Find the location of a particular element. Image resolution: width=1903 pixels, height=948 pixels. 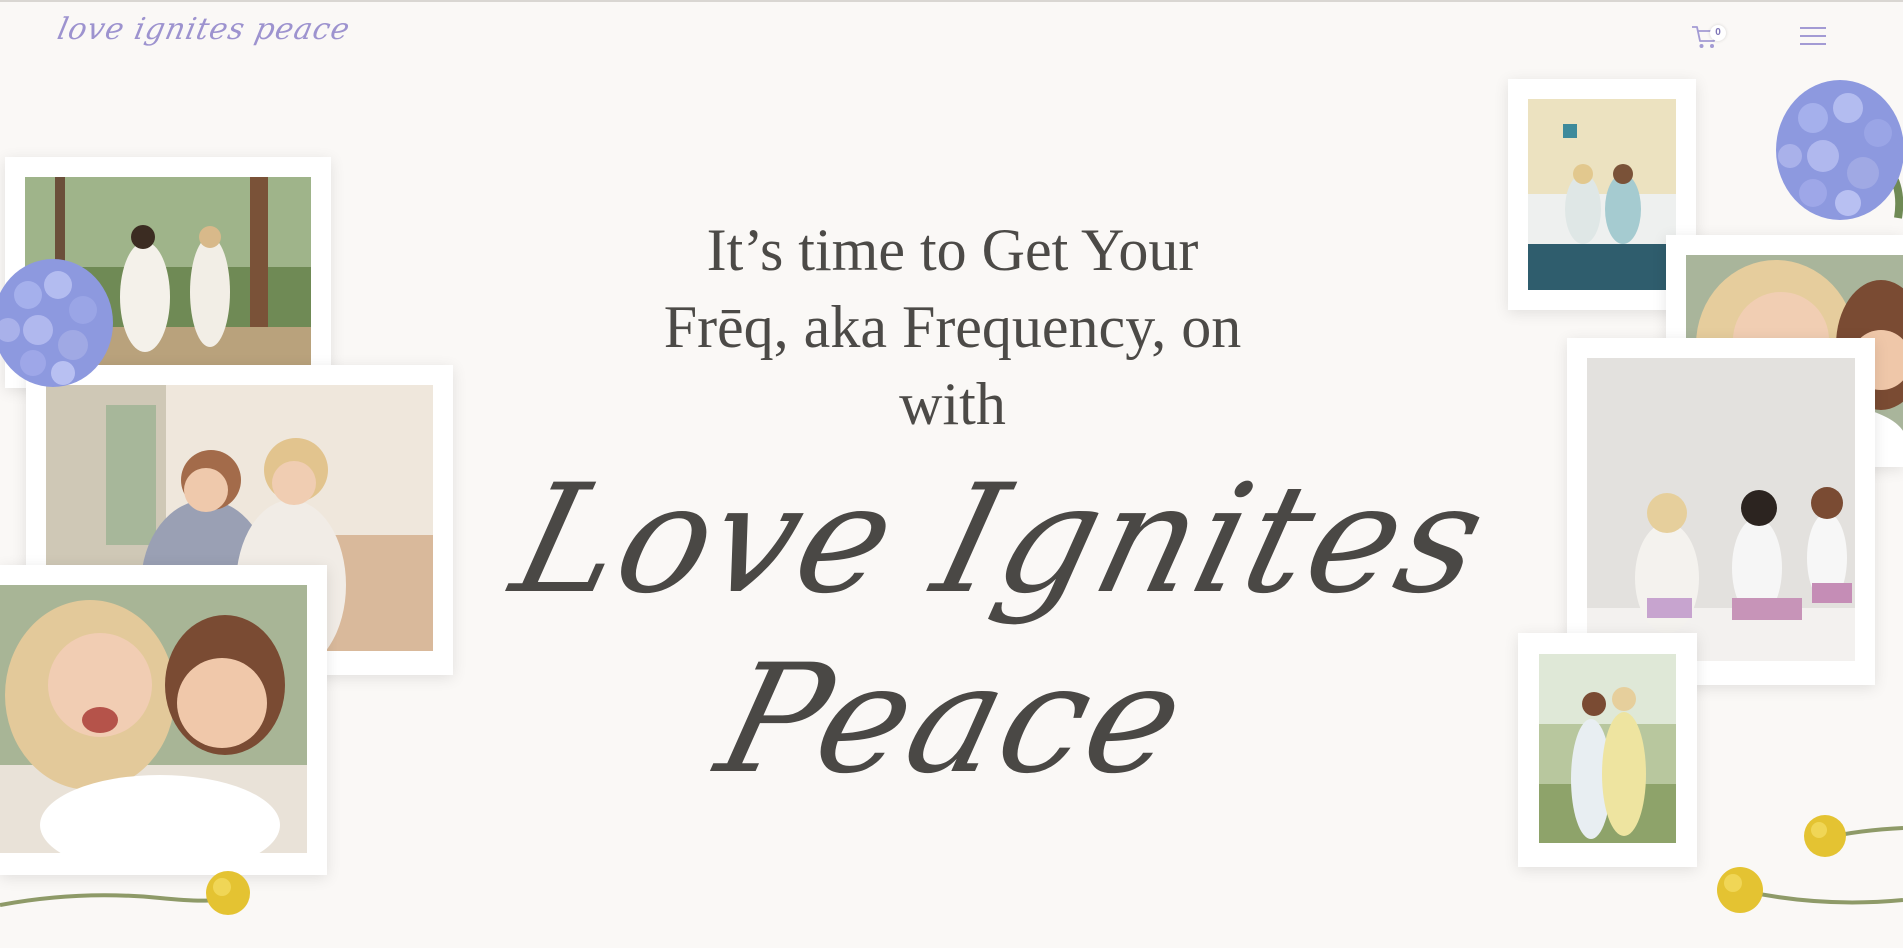

photo-laughing-duo is located at coordinates (163, 720).